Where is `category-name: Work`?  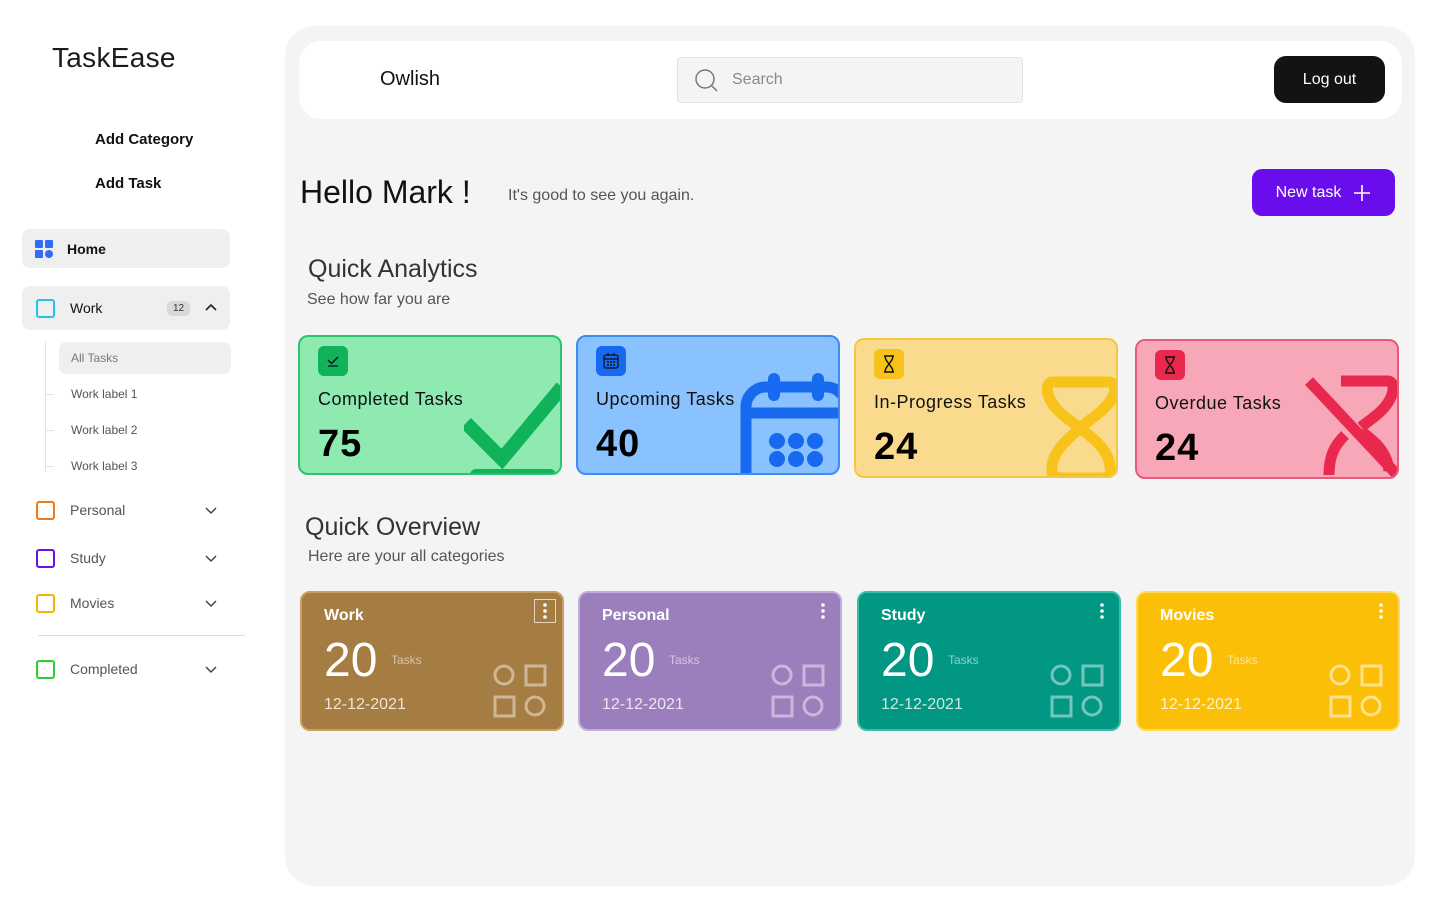
category-name: Work is located at coordinates (344, 615).